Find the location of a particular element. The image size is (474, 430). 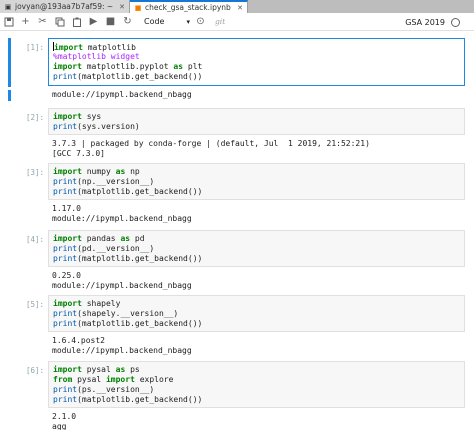

code-line: print(pd.__version__) is located at coordinates (256, 249).